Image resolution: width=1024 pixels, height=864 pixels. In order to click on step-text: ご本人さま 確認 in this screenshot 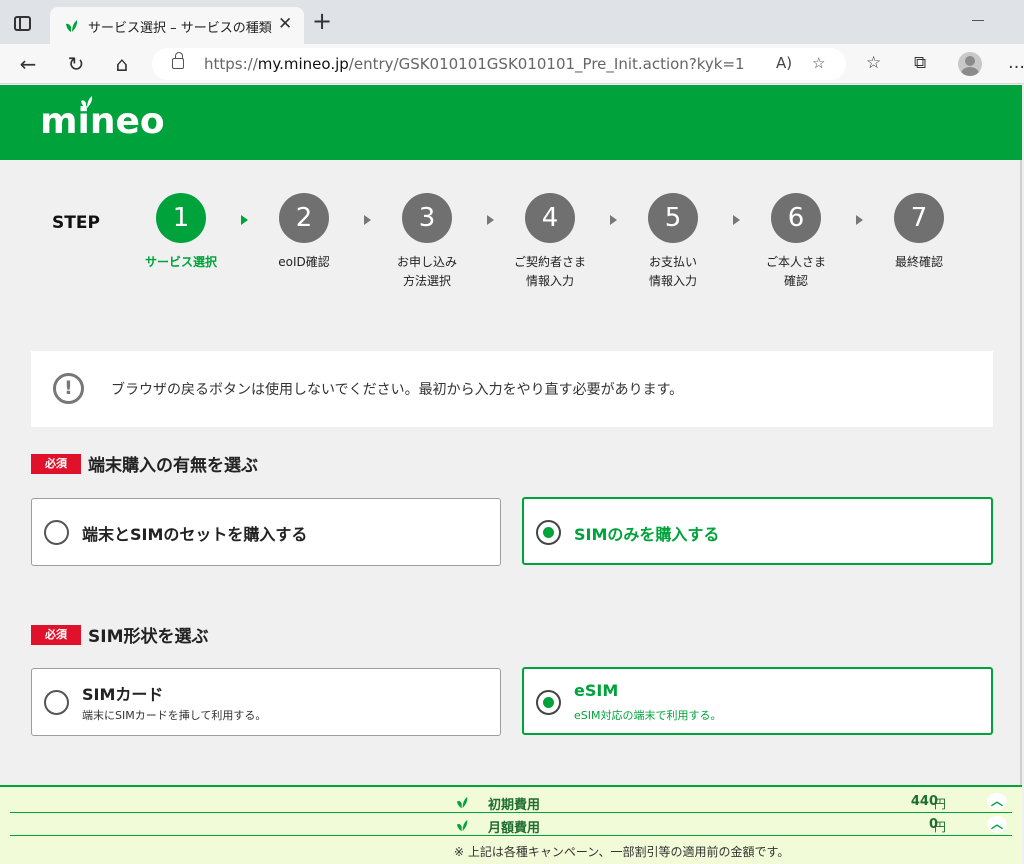, I will do `click(795, 271)`.